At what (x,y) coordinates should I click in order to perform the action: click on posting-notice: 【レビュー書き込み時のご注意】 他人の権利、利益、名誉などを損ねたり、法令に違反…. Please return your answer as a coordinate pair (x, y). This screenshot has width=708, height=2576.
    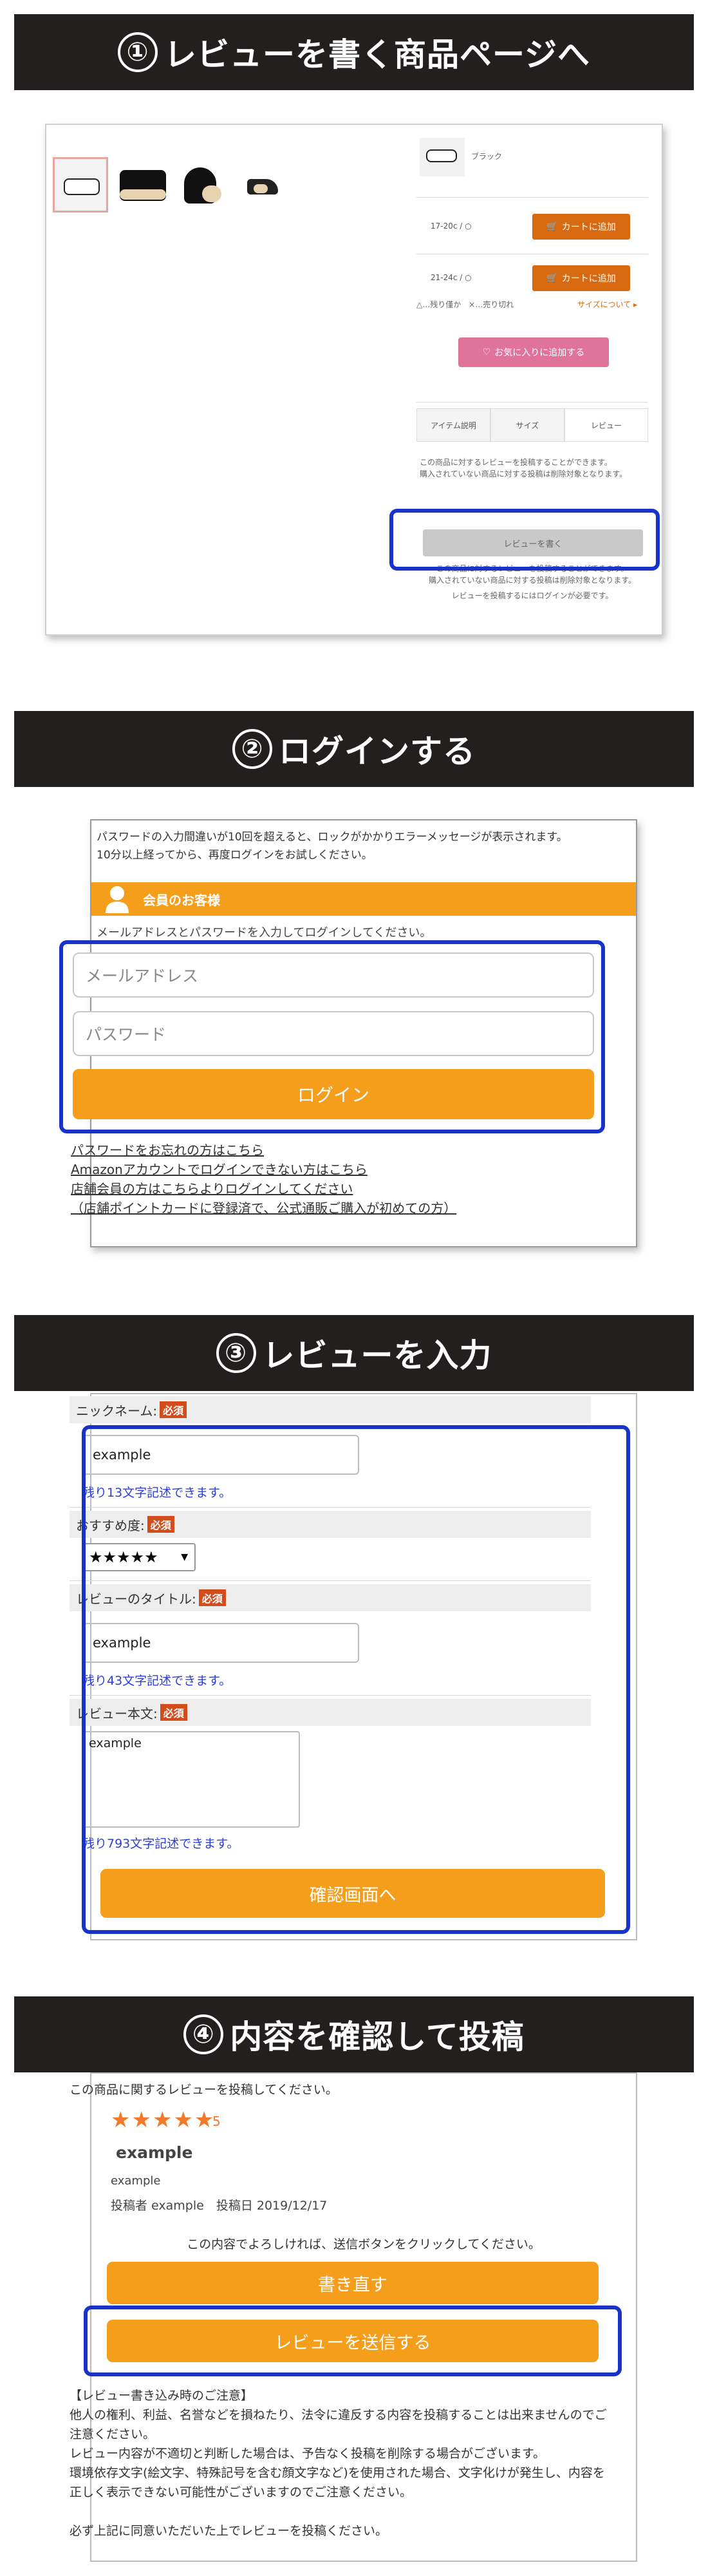
    Looking at the image, I should click on (338, 2463).